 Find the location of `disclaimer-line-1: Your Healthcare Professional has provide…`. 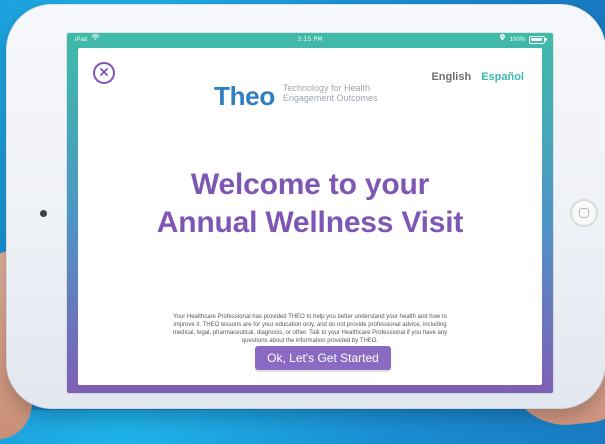

disclaimer-line-1: Your Healthcare Professional has provide… is located at coordinates (310, 317).